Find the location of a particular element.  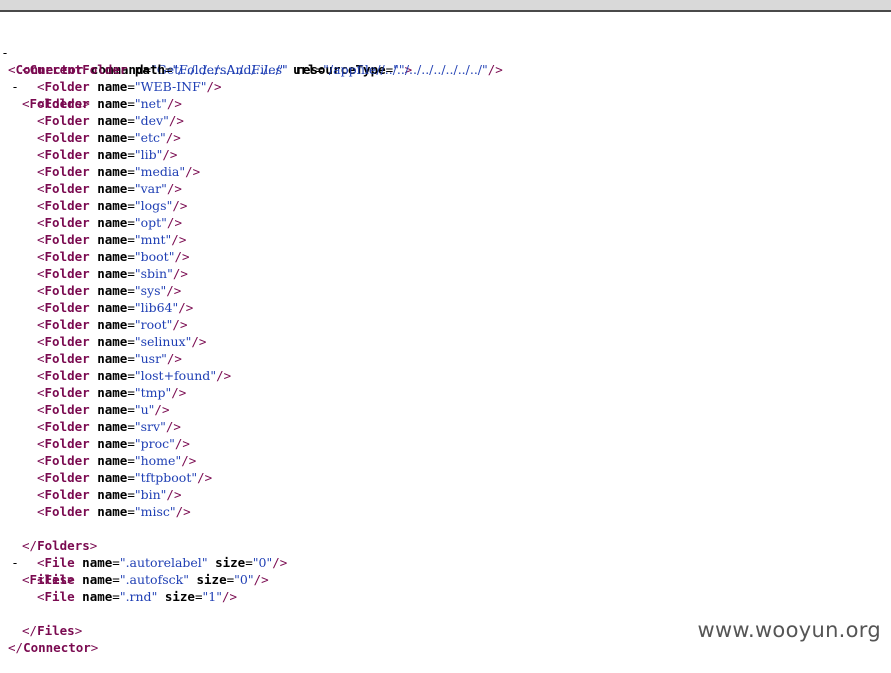

folder-entry: <Folder name="dev"/> is located at coordinates (110, 120).